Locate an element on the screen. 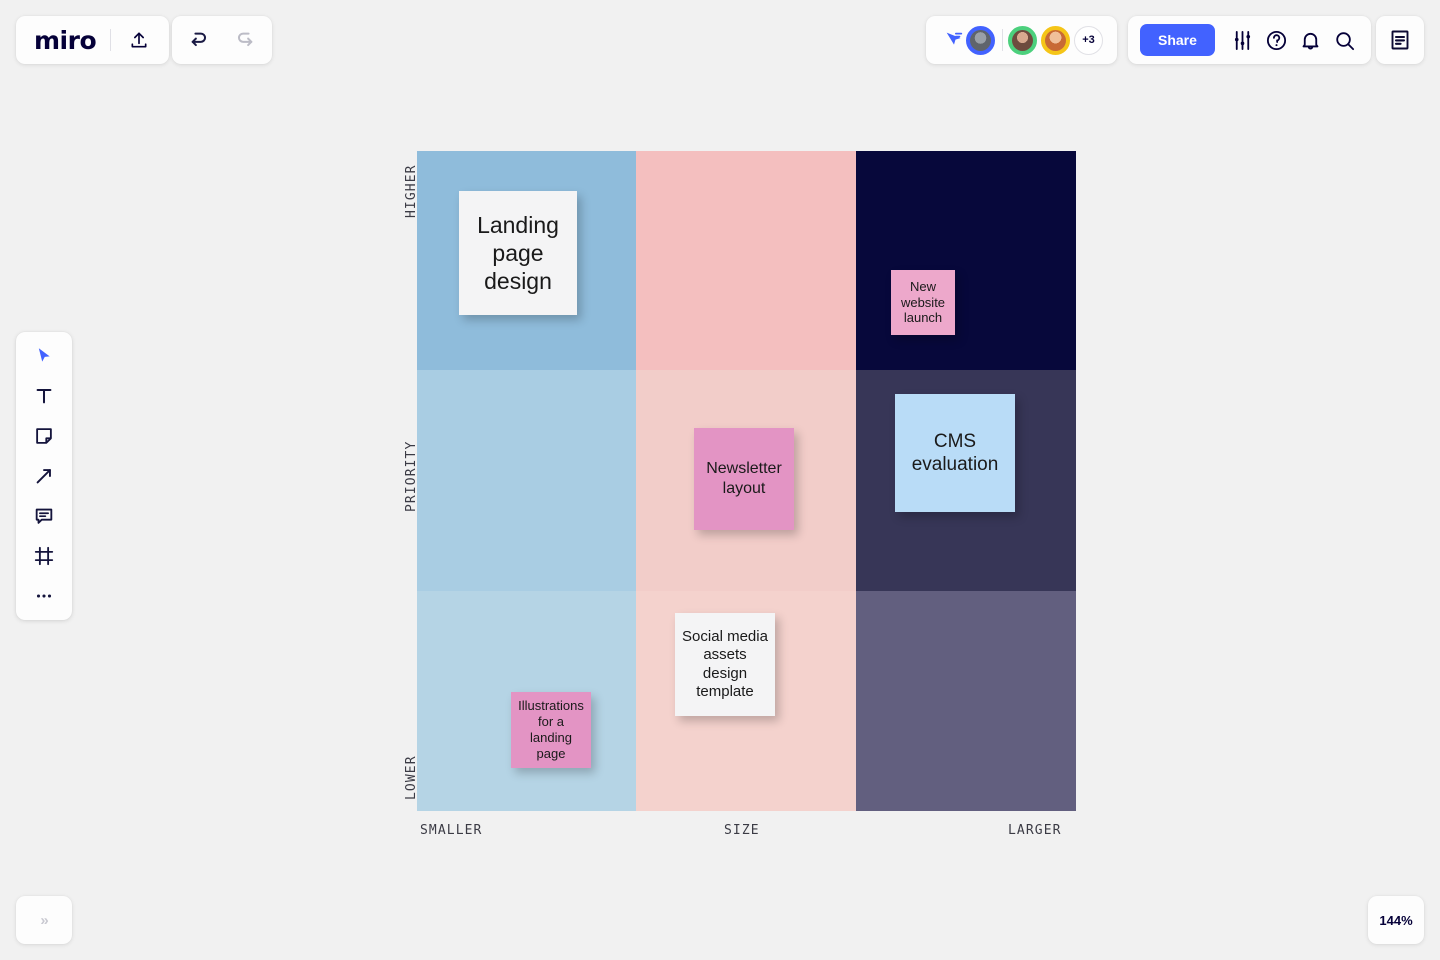 This screenshot has width=1440, height=960. sticky-note-text: Newsletter layout is located at coordinates (744, 478).